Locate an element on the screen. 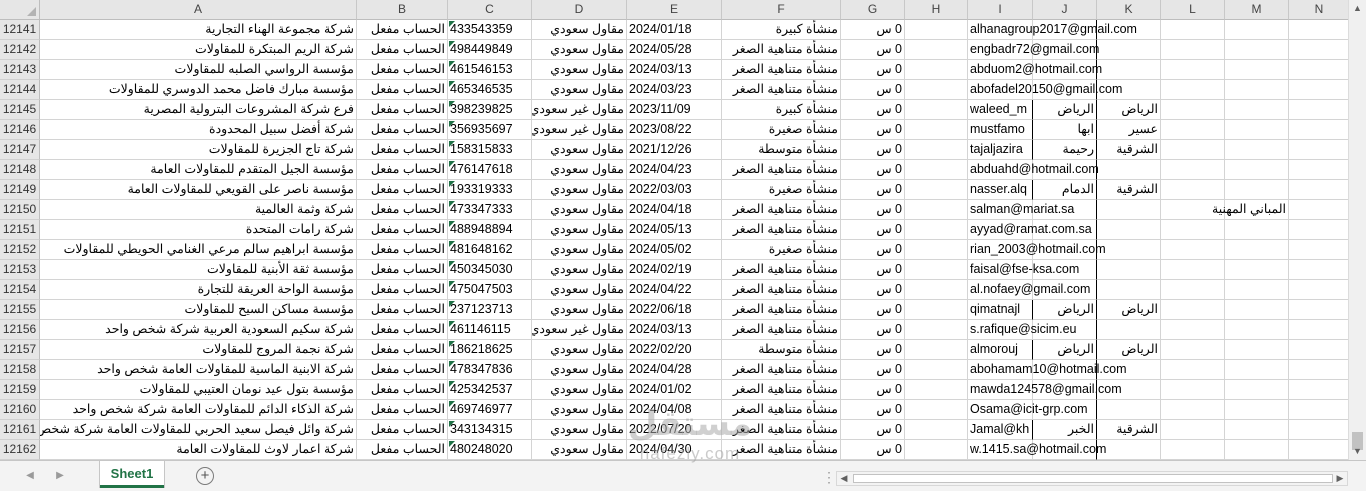 The width and height of the screenshot is (1366, 491). scroll-up-icon: ▲ is located at coordinates (1357, 8).